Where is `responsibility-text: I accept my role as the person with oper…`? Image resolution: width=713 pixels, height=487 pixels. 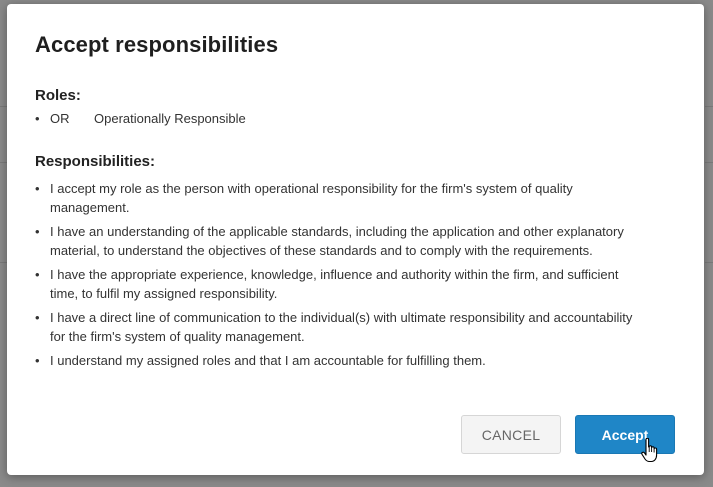 responsibility-text: I accept my role as the person with oper… is located at coordinates (311, 198).